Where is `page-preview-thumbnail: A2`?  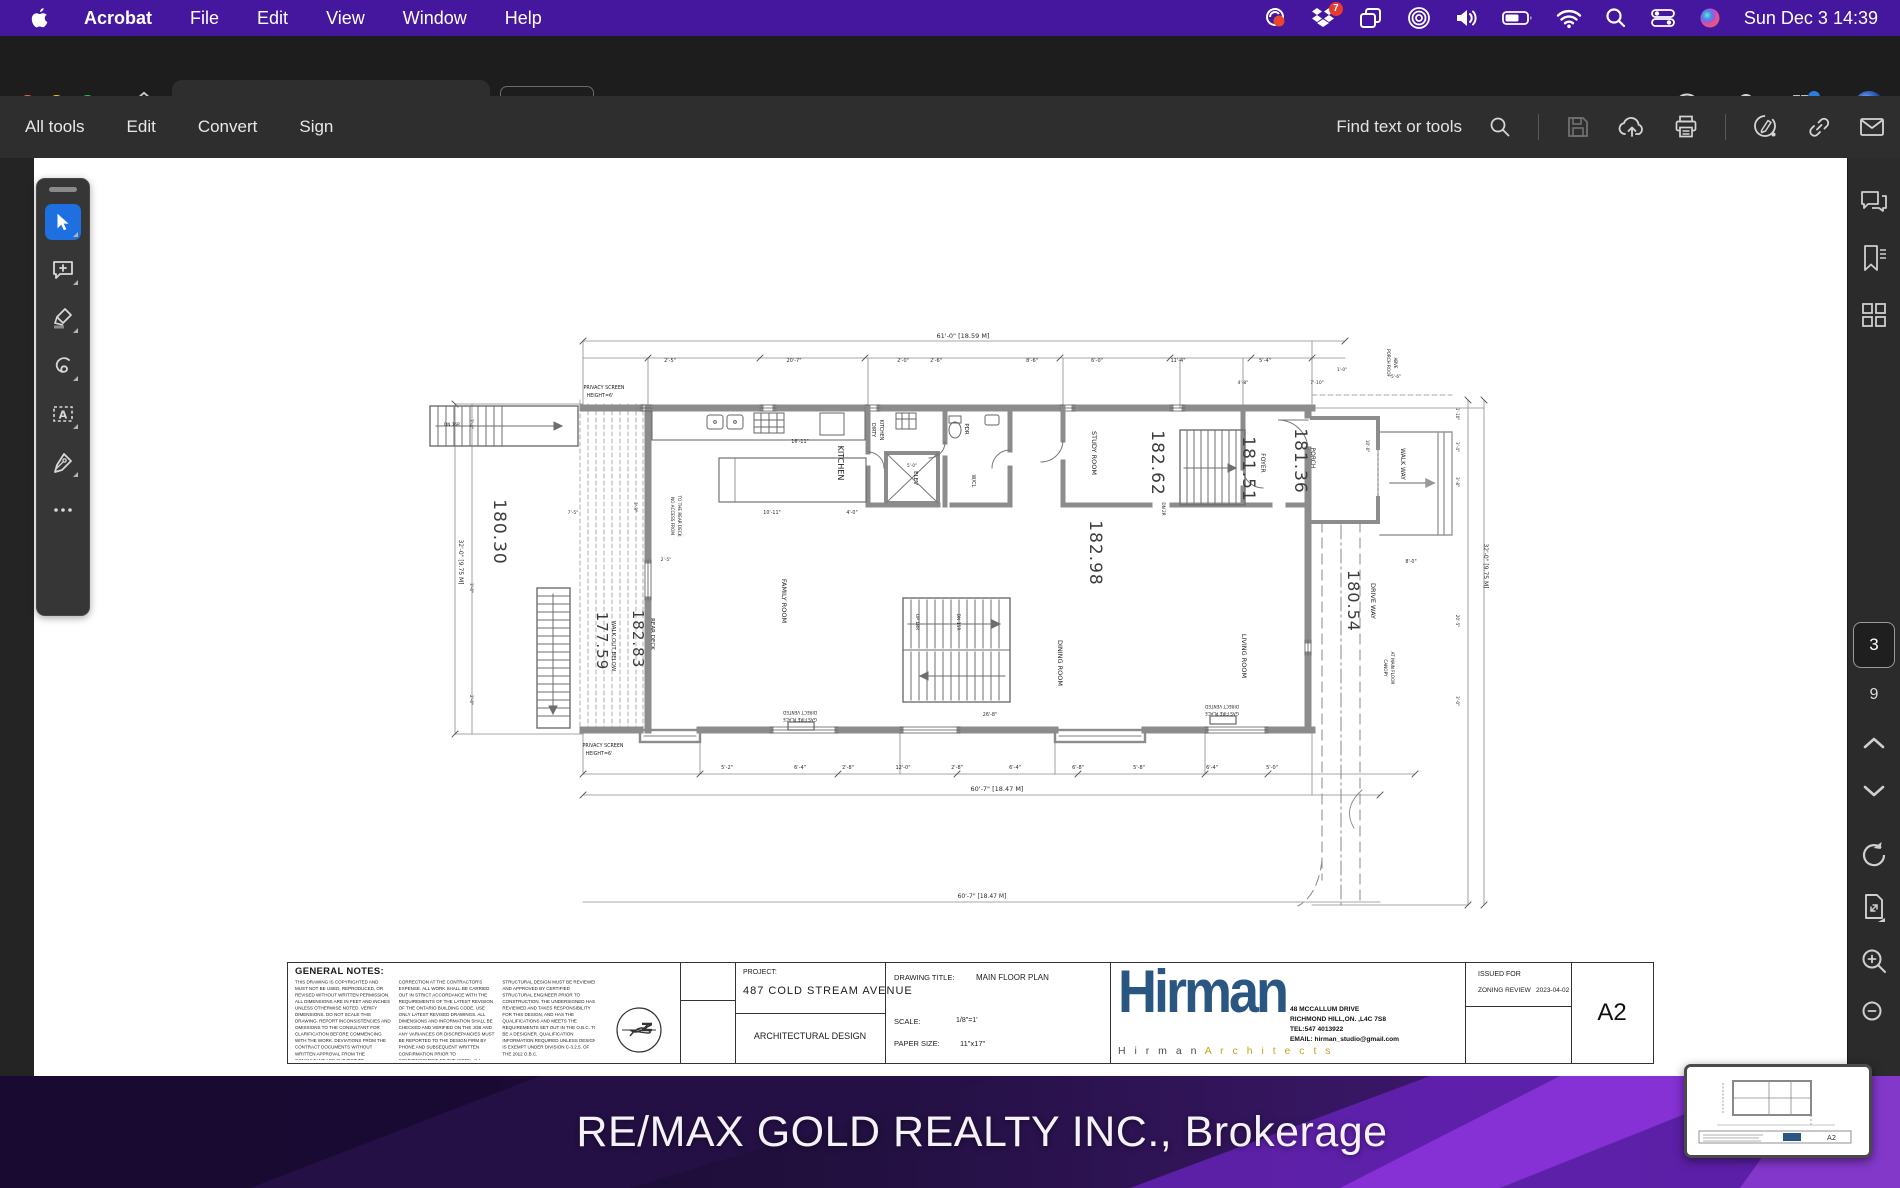 page-preview-thumbnail: A2 is located at coordinates (1778, 1111).